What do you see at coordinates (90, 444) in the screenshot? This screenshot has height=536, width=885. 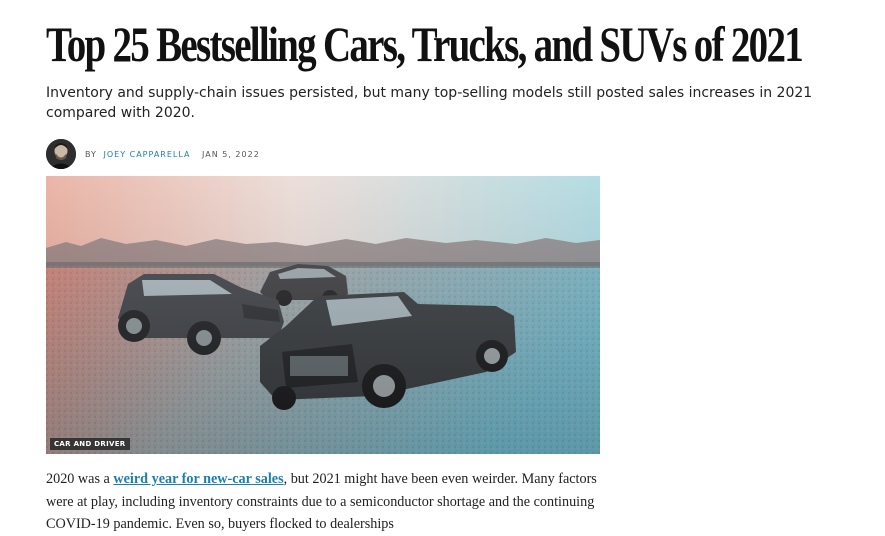 I see `image-credit: CAR AND DRIVER` at bounding box center [90, 444].